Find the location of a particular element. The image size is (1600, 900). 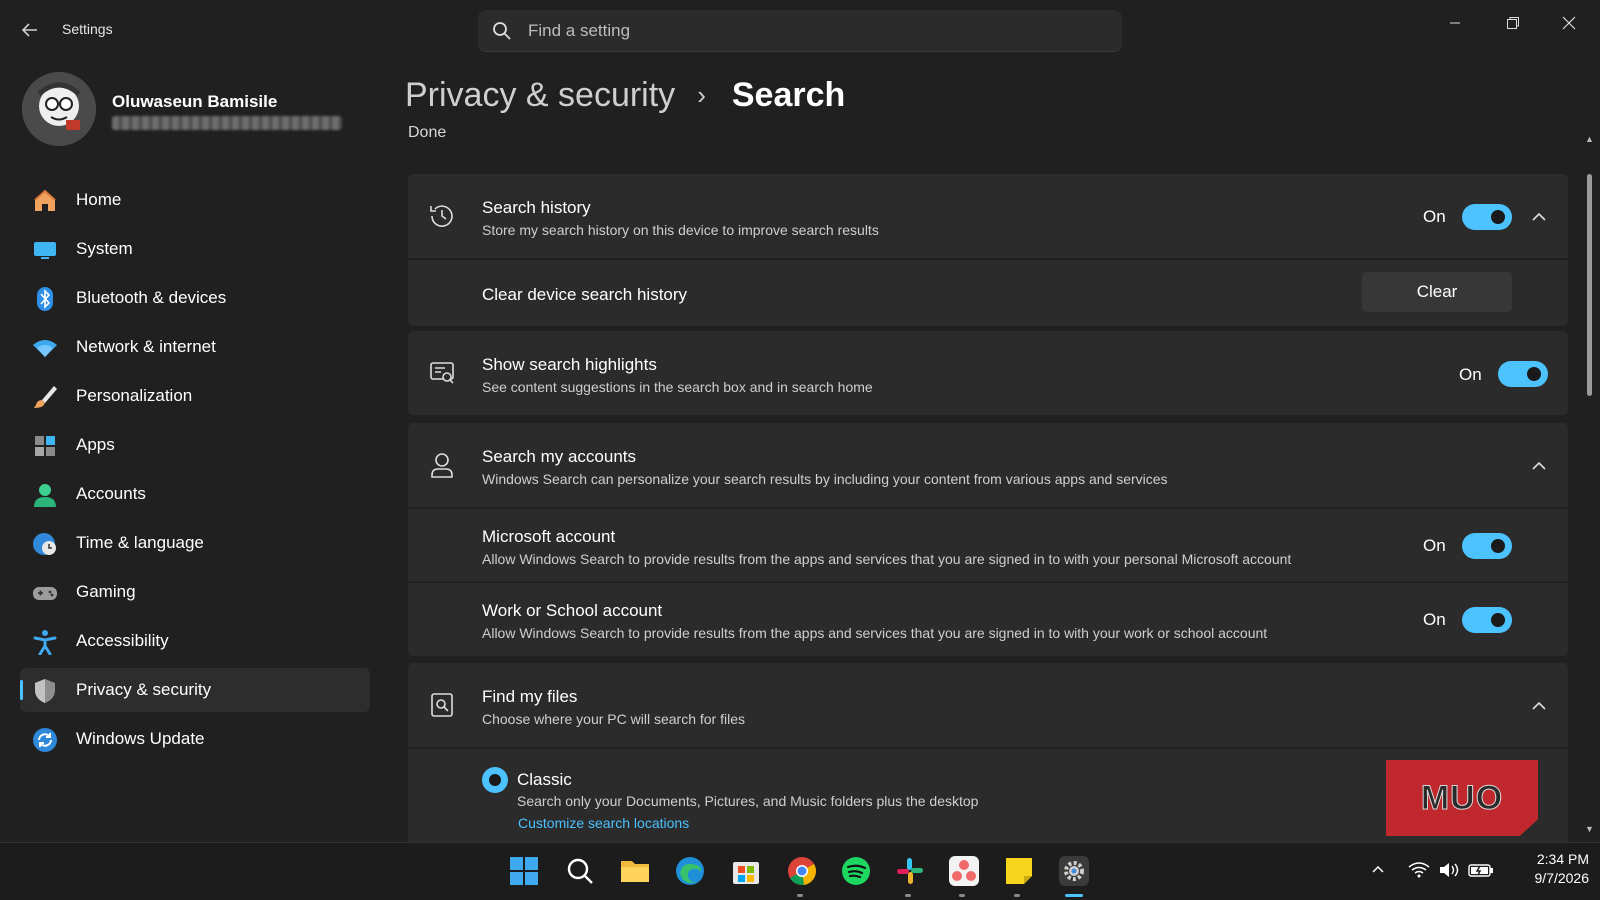

settings-search-box is located at coordinates (800, 31).